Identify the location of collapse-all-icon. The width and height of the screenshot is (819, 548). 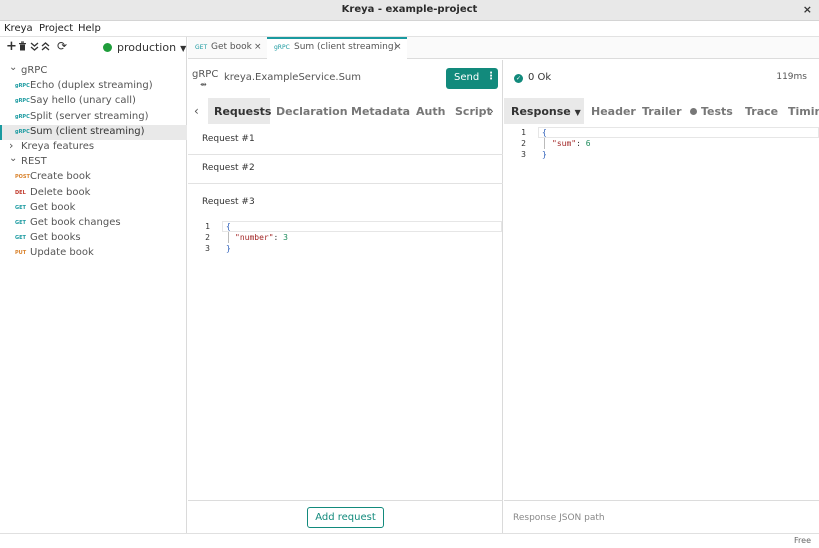
(34, 47).